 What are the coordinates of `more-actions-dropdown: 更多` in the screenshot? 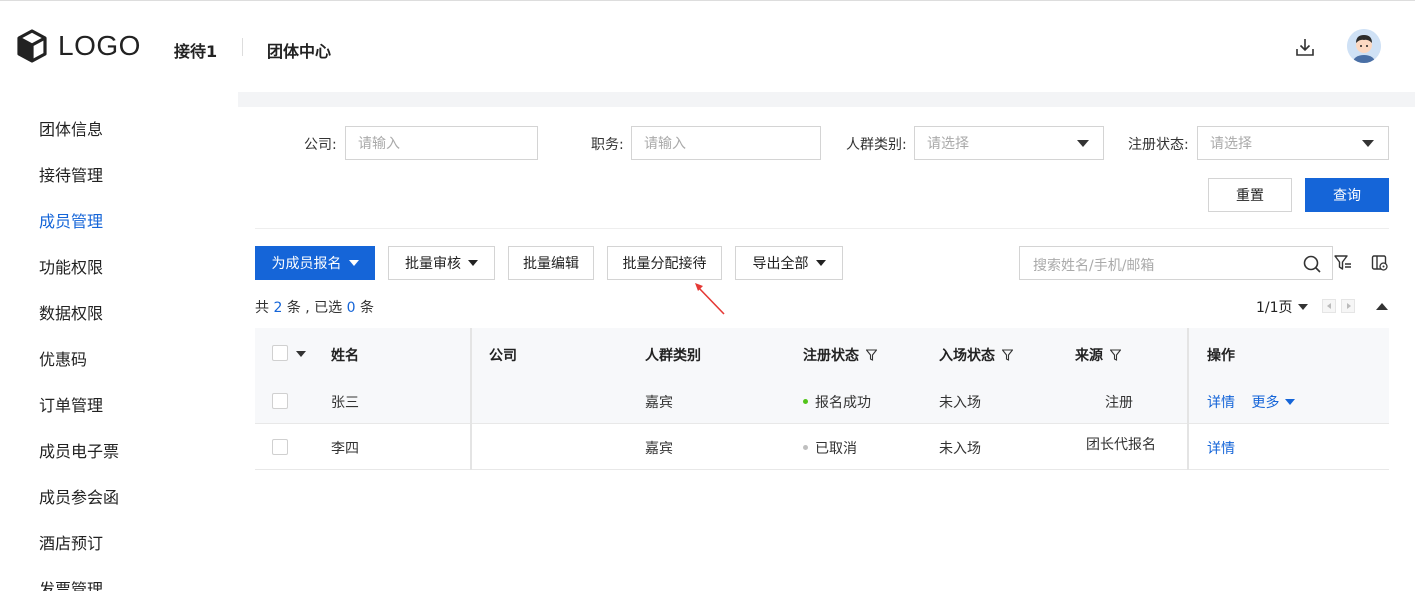 It's located at (1273, 403).